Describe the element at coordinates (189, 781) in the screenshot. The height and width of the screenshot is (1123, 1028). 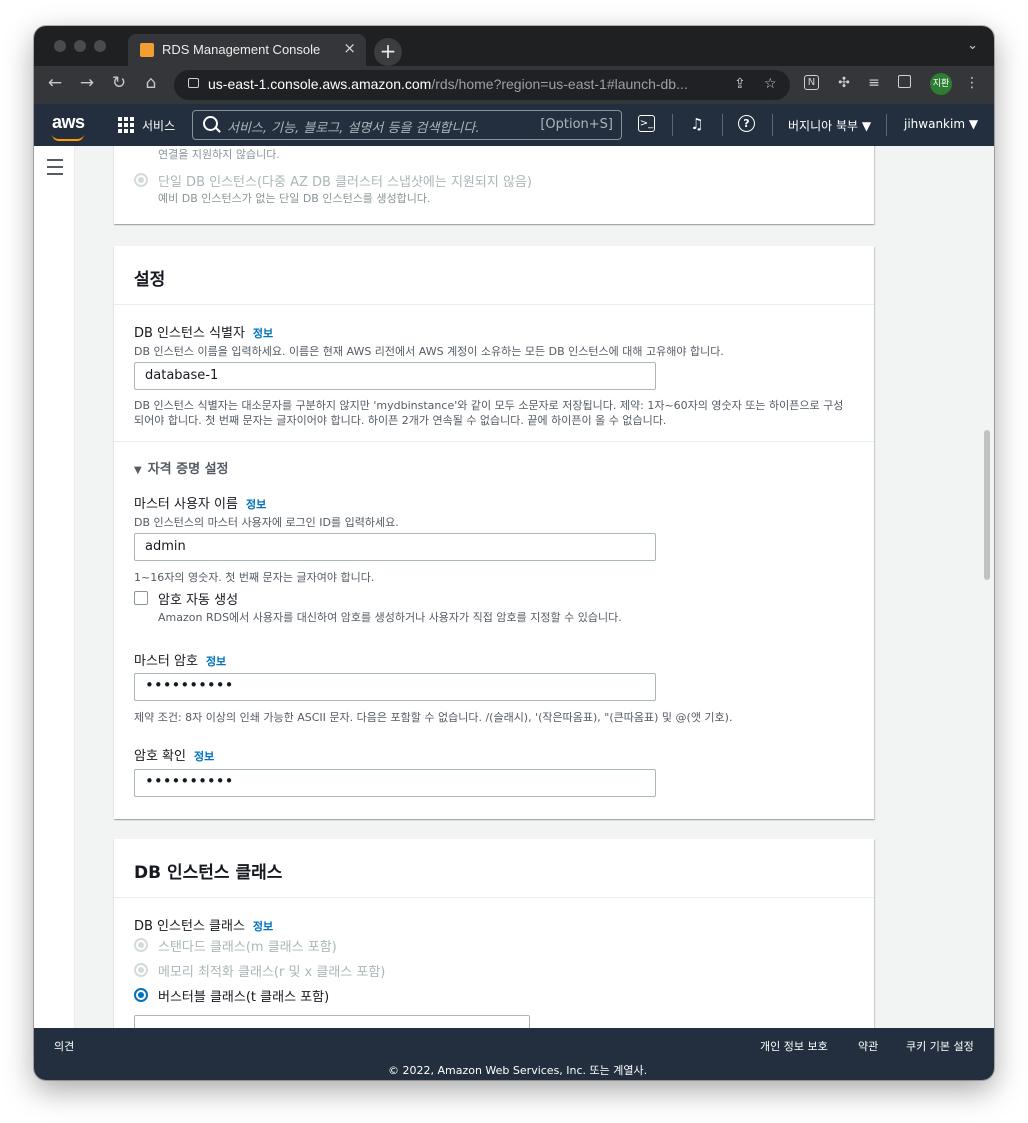
I see `confirm-password-value: ••••••••••` at that location.